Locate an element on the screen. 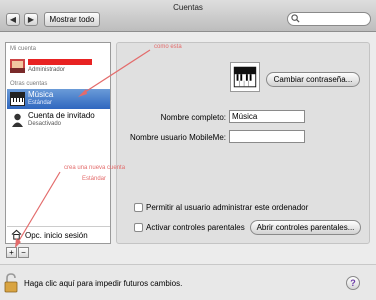 The height and width of the screenshot is (300, 376). mobileme-field is located at coordinates (267, 136).